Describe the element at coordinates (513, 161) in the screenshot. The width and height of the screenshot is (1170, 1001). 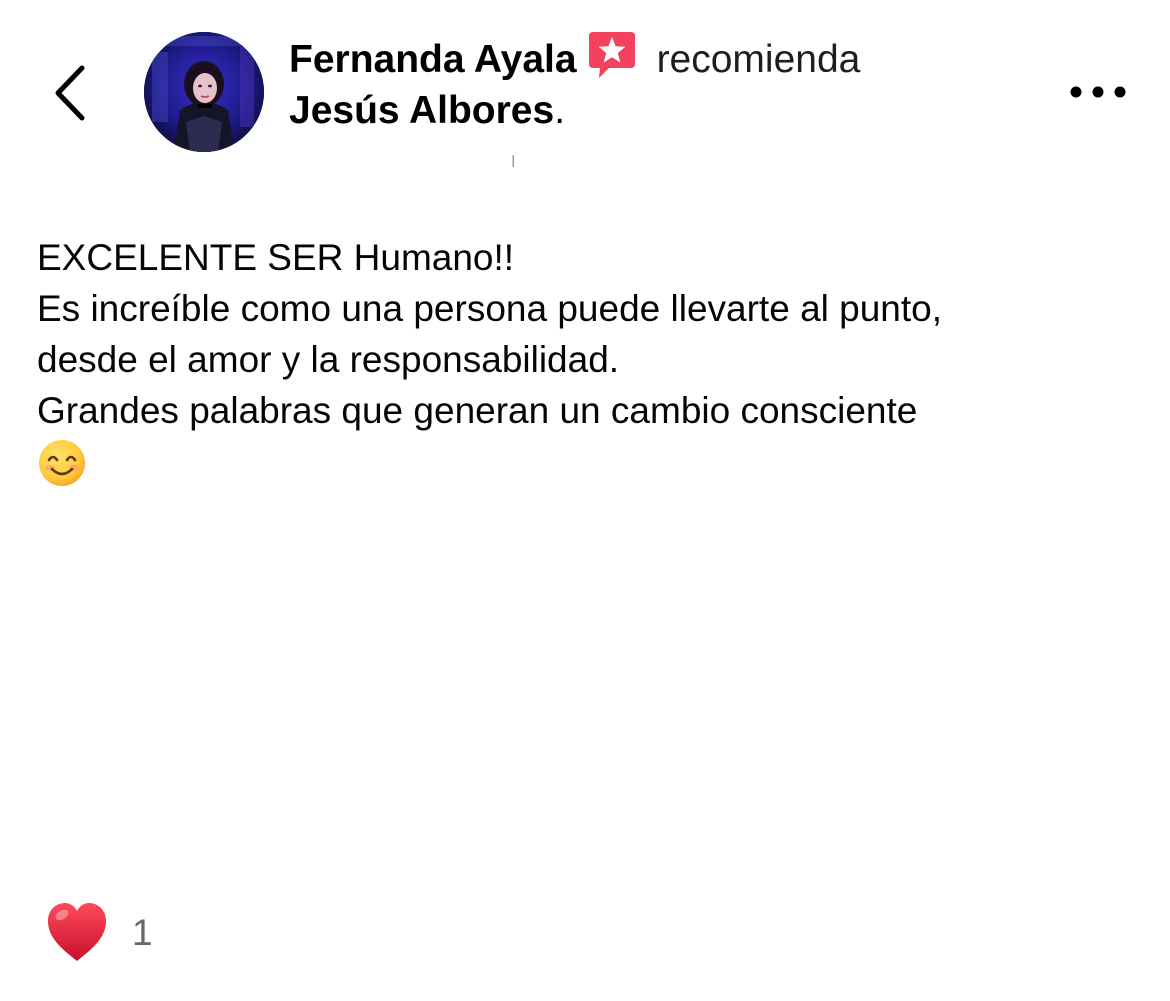
I see `divider-mark` at that location.